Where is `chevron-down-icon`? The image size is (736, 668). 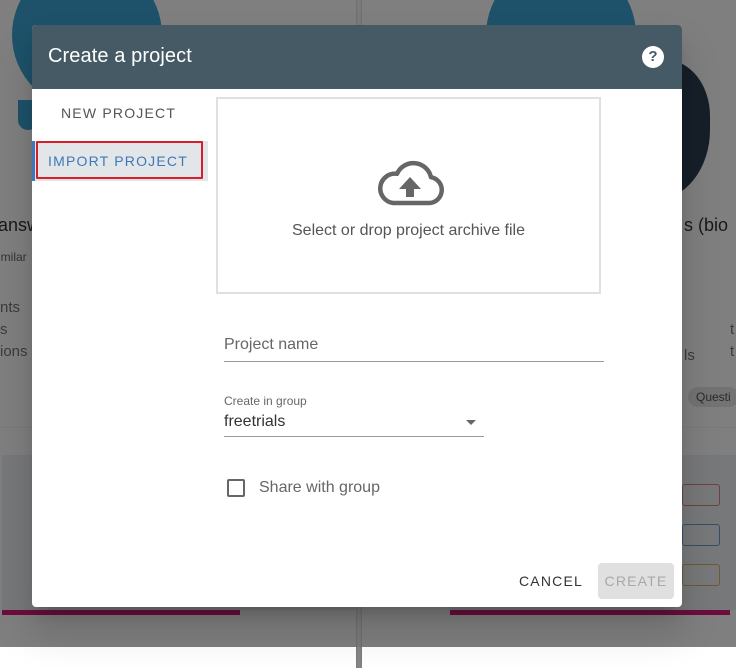 chevron-down-icon is located at coordinates (471, 422).